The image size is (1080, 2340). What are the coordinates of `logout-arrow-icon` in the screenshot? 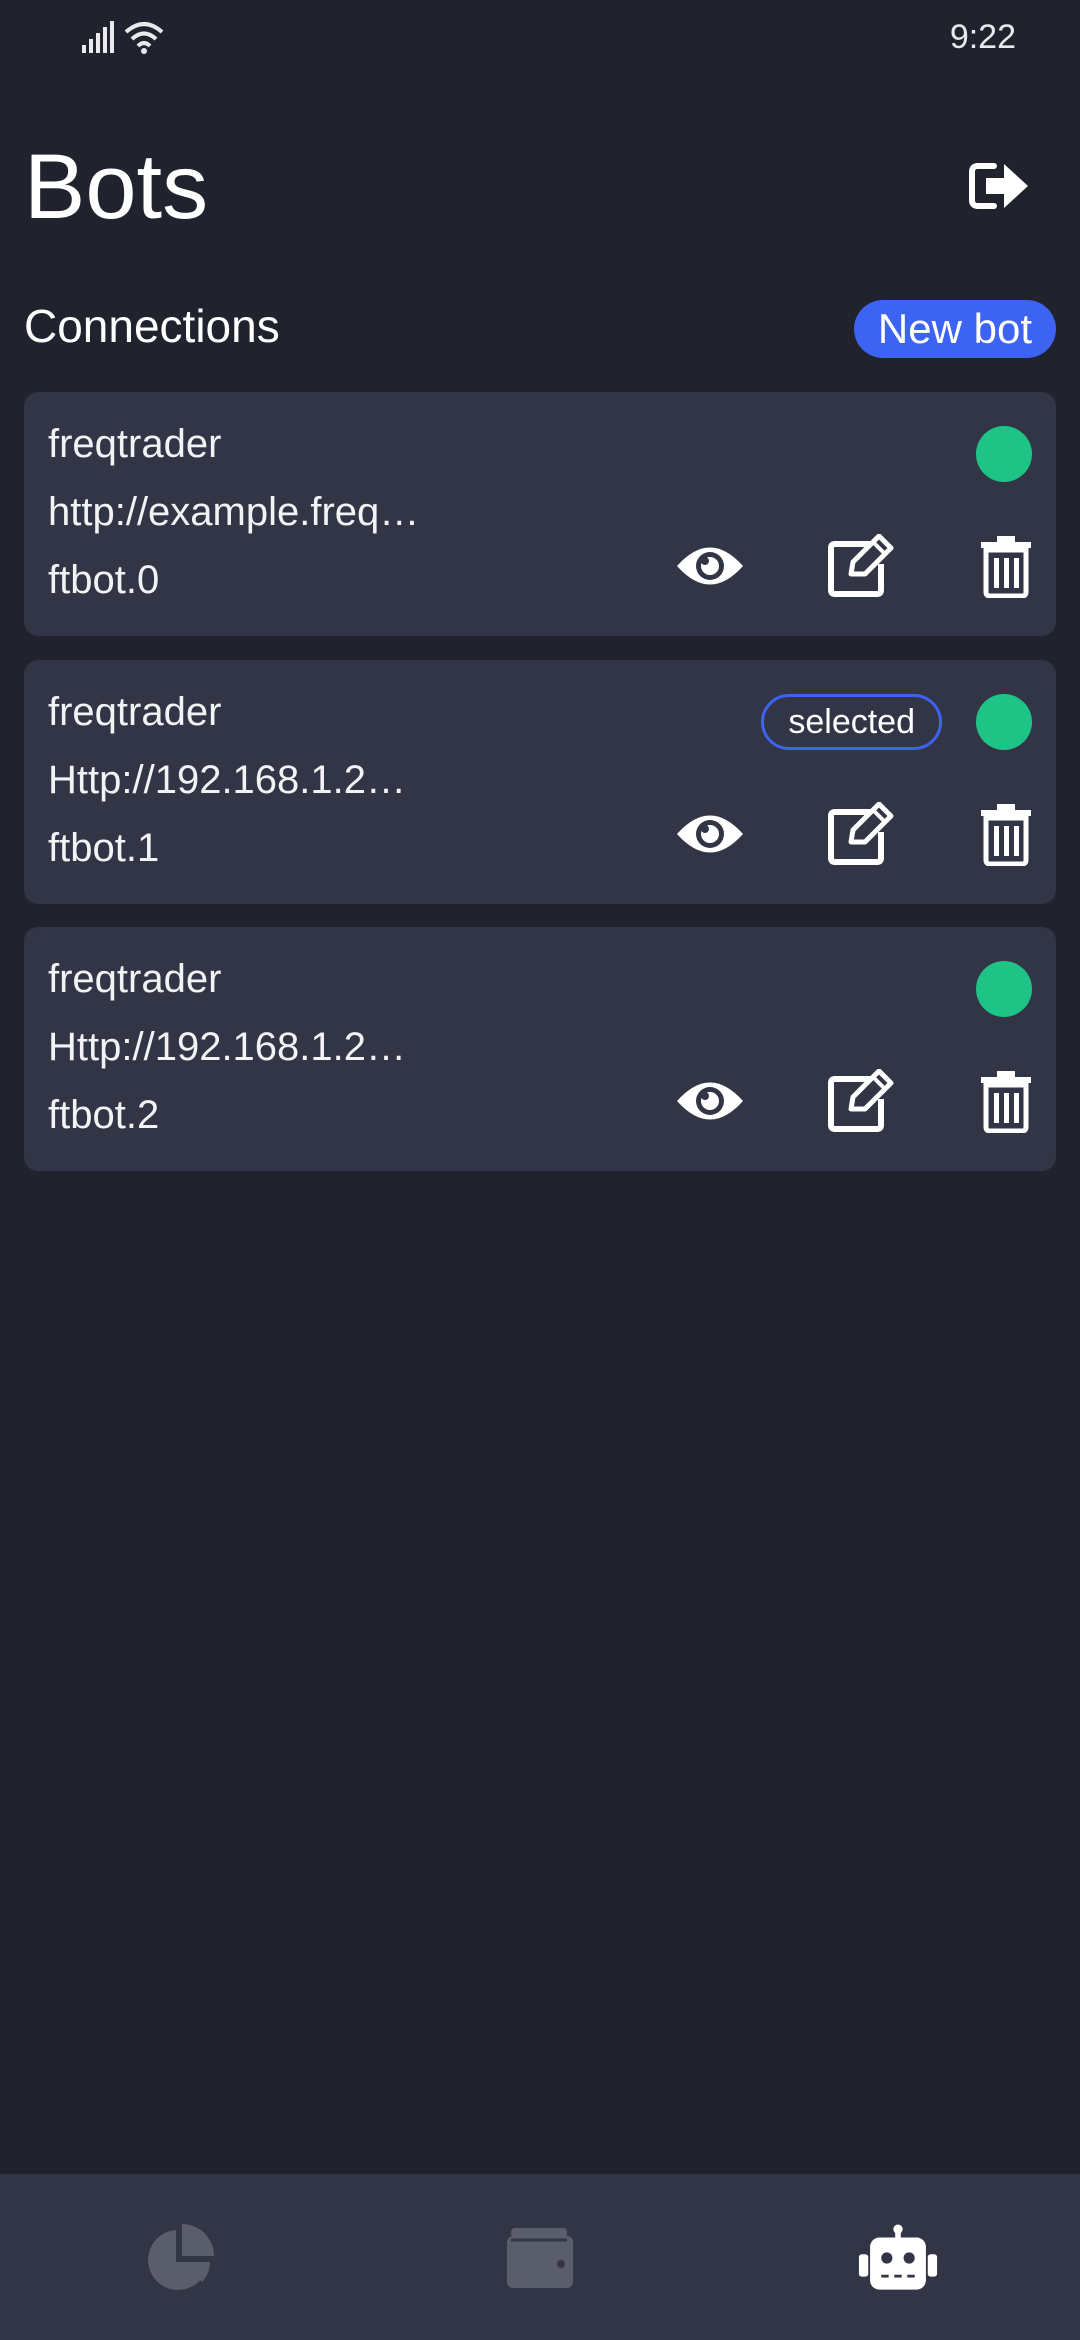 It's located at (998, 186).